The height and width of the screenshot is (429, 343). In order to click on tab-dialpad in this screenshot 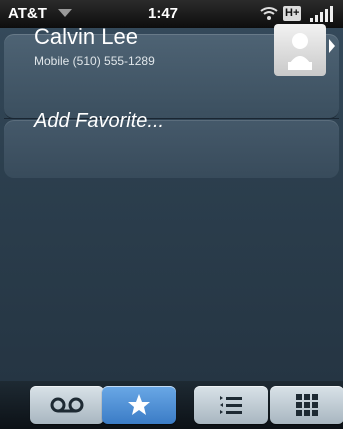, I will do `click(306, 405)`.